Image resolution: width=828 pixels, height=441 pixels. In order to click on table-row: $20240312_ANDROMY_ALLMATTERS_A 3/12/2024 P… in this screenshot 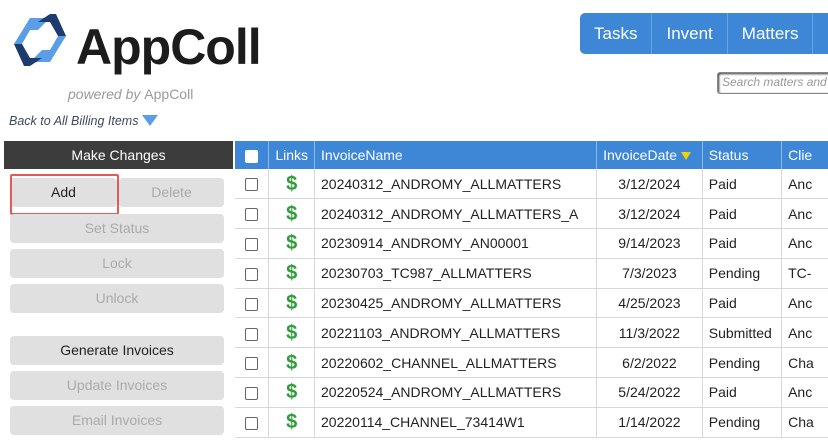, I will do `click(531, 214)`.